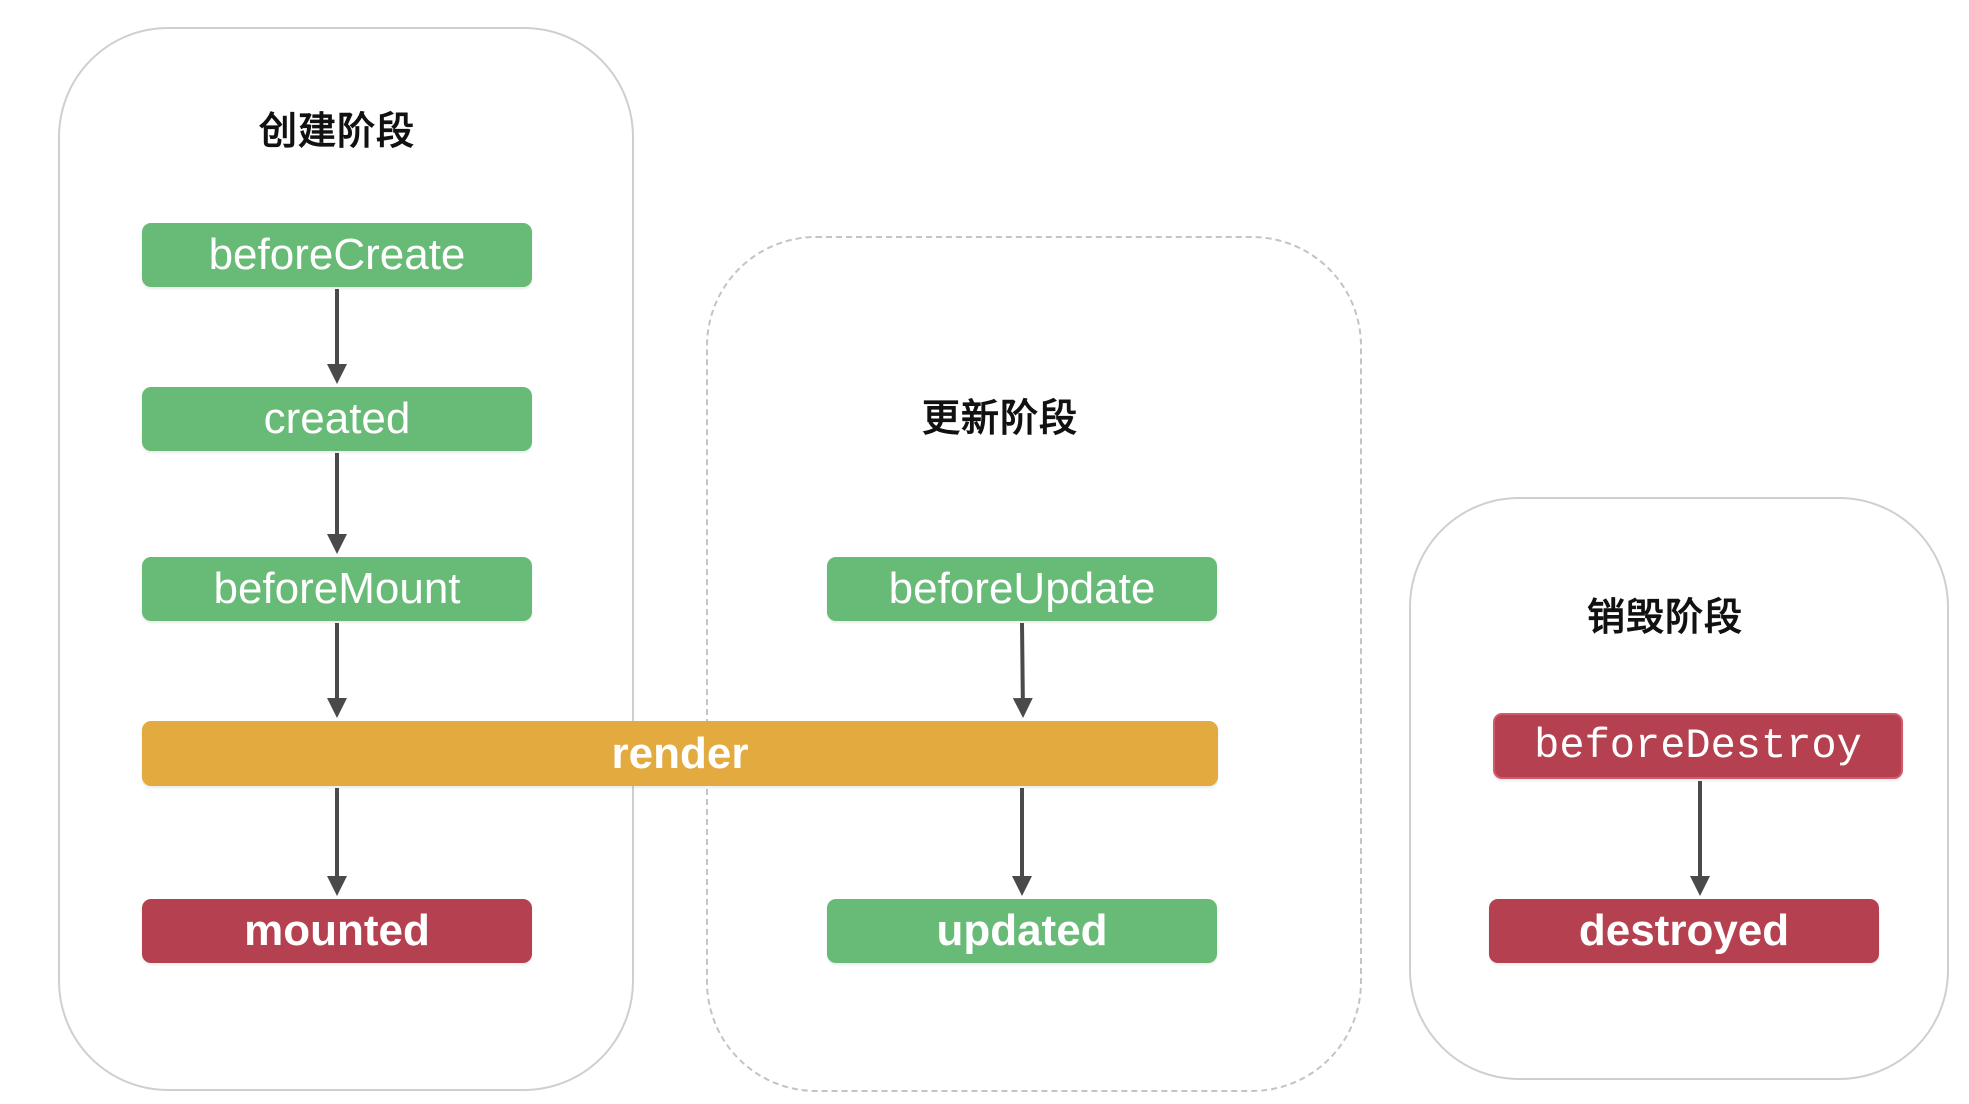 Image resolution: width=1969 pixels, height=1104 pixels. Describe the element at coordinates (1698, 746) in the screenshot. I see `node-beforedestroy: beforeDestroy` at that location.